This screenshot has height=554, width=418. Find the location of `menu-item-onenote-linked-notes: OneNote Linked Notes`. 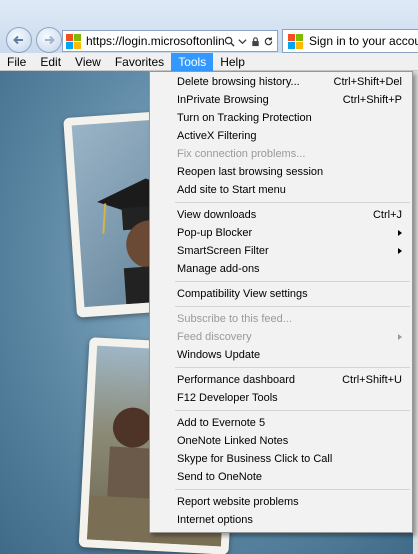

menu-item-onenote-linked-notes: OneNote Linked Notes is located at coordinates (281, 441).